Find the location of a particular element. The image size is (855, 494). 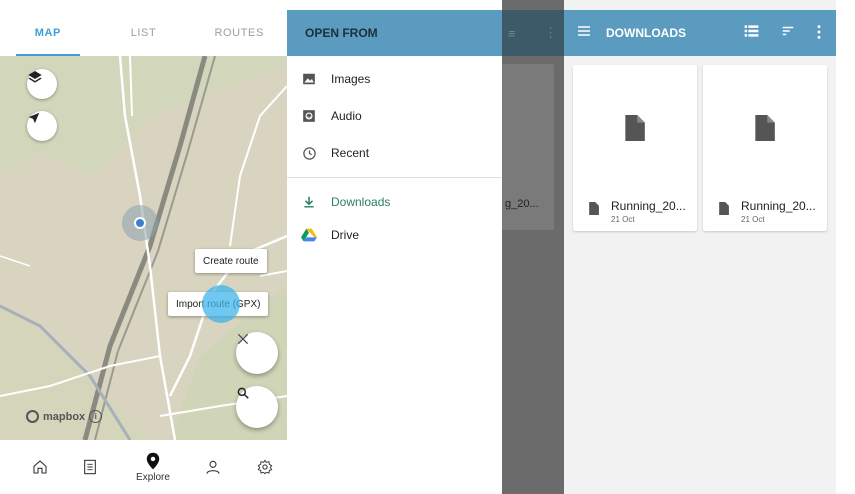

more-vert-icon is located at coordinates (819, 34).